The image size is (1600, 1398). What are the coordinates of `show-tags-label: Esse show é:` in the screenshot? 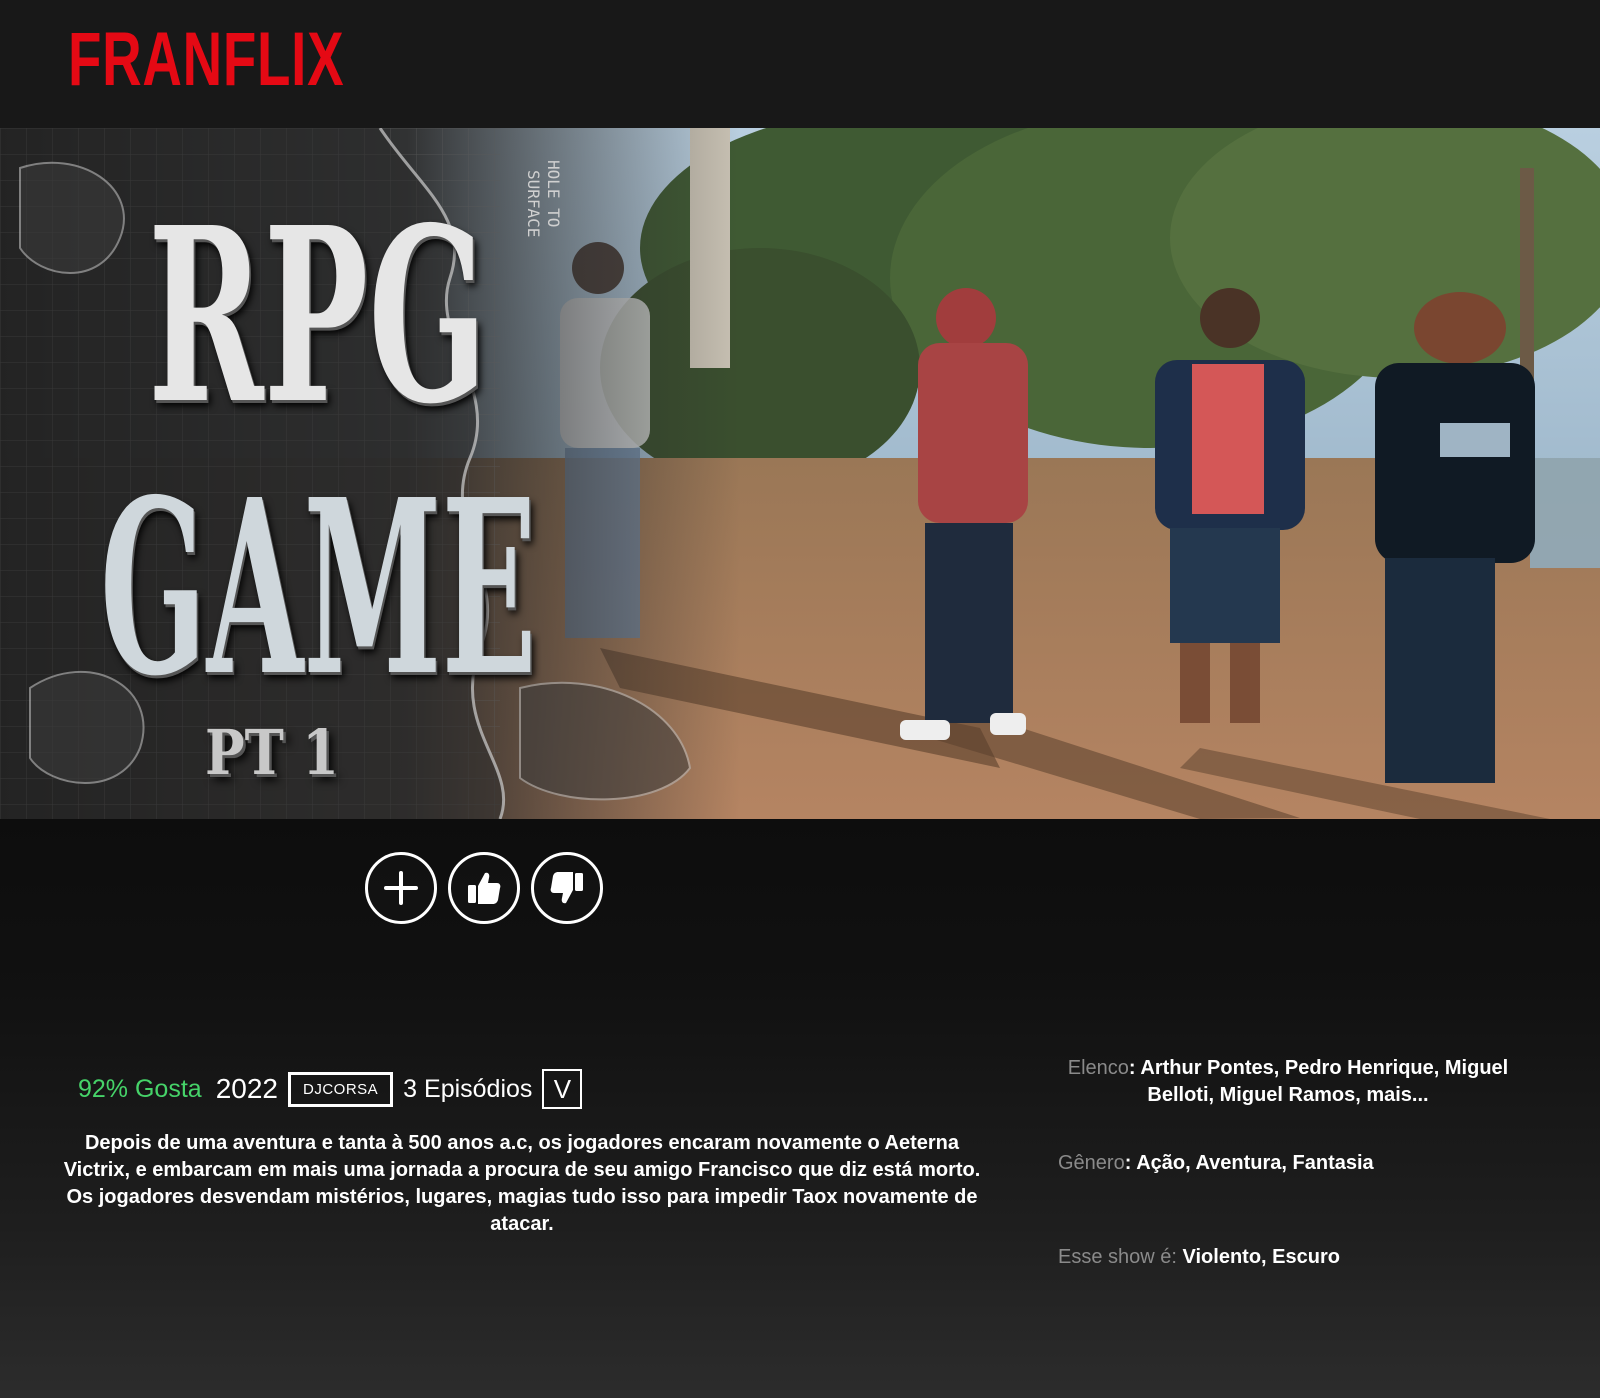 It's located at (1117, 1257).